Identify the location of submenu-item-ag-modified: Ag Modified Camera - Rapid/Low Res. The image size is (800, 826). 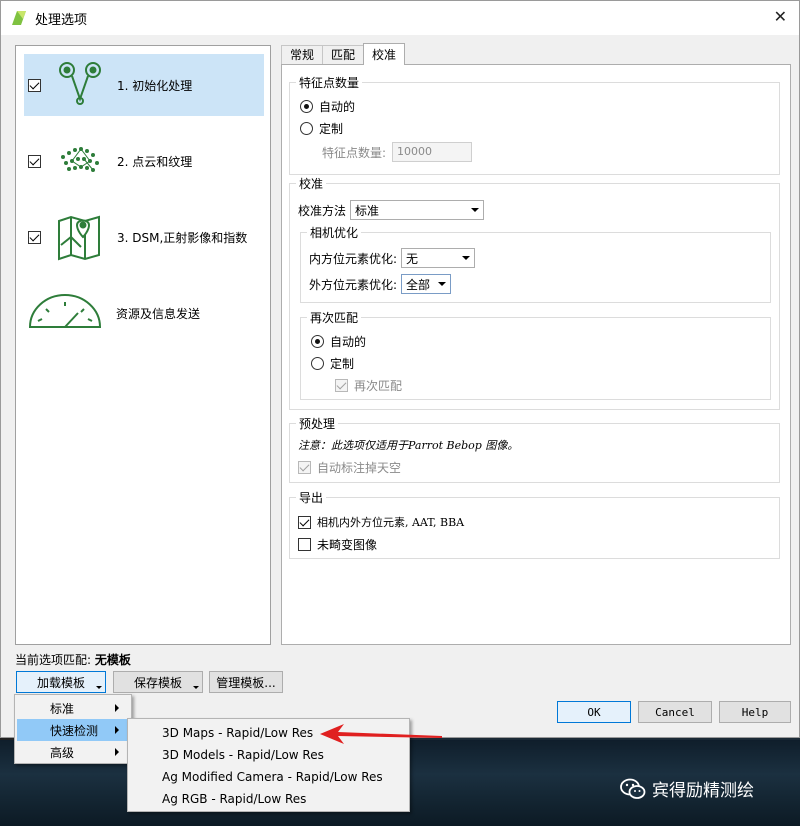
(272, 777).